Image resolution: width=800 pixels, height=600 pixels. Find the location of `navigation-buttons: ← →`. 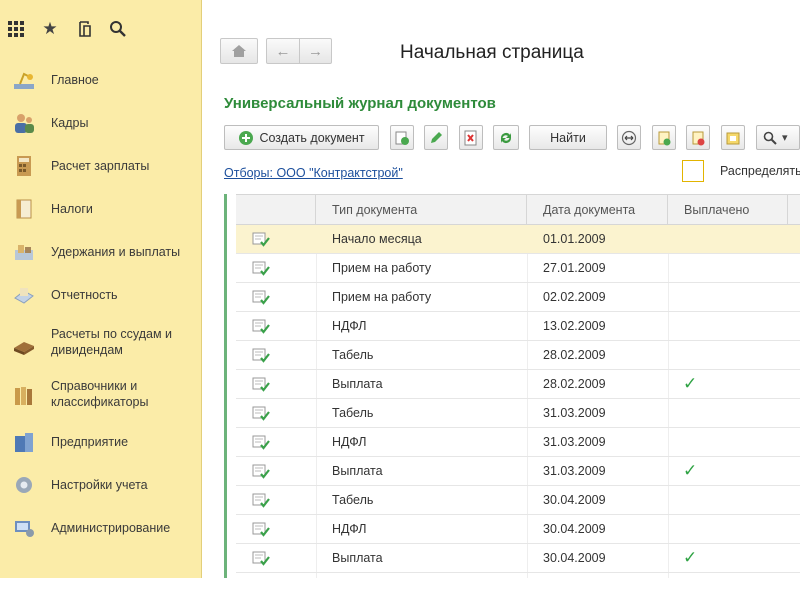

navigation-buttons: ← → is located at coordinates (276, 51).